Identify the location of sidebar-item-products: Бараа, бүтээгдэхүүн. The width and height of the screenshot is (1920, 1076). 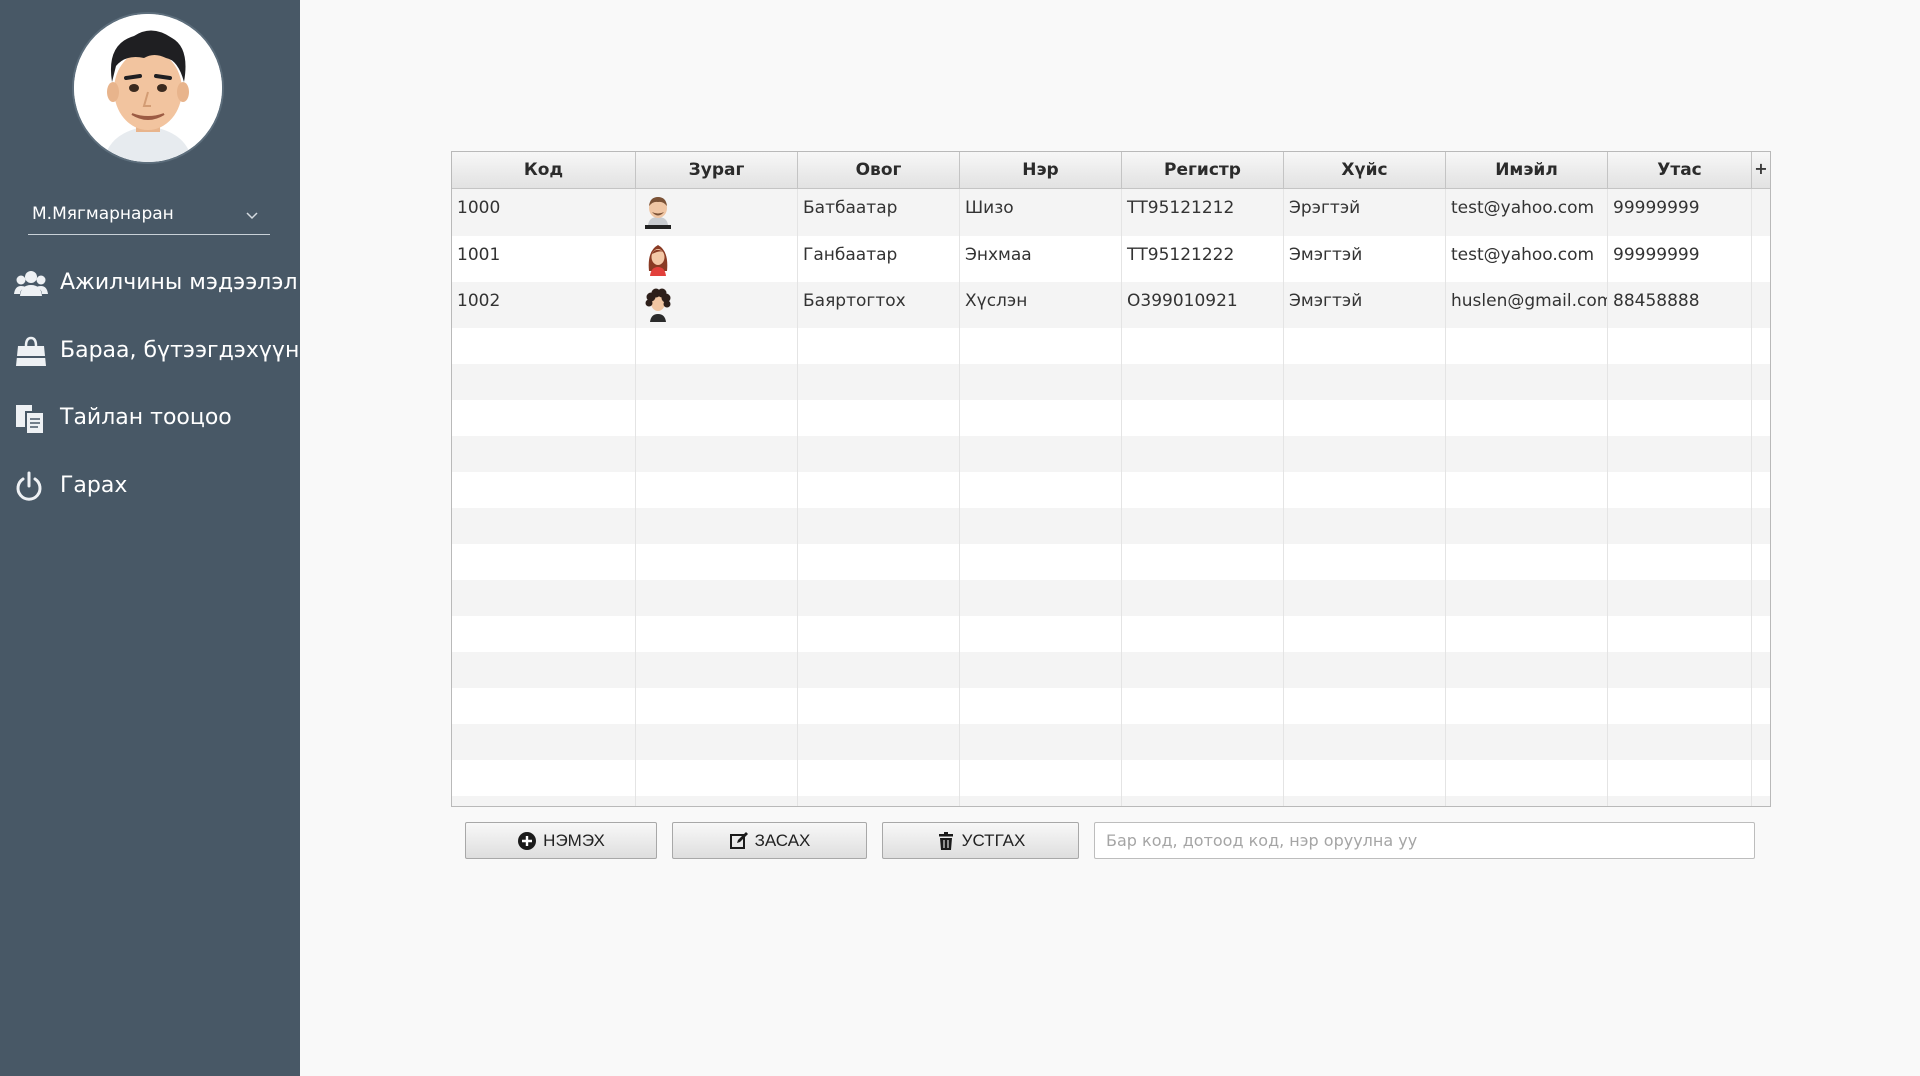
(150, 352).